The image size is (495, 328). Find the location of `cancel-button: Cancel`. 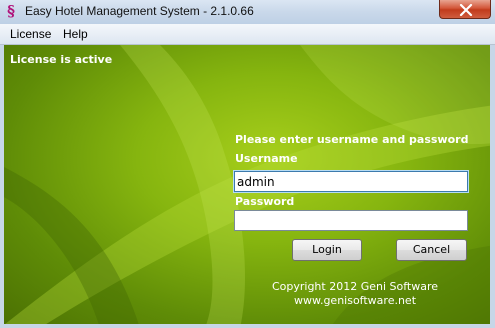

cancel-button: Cancel is located at coordinates (431, 250).